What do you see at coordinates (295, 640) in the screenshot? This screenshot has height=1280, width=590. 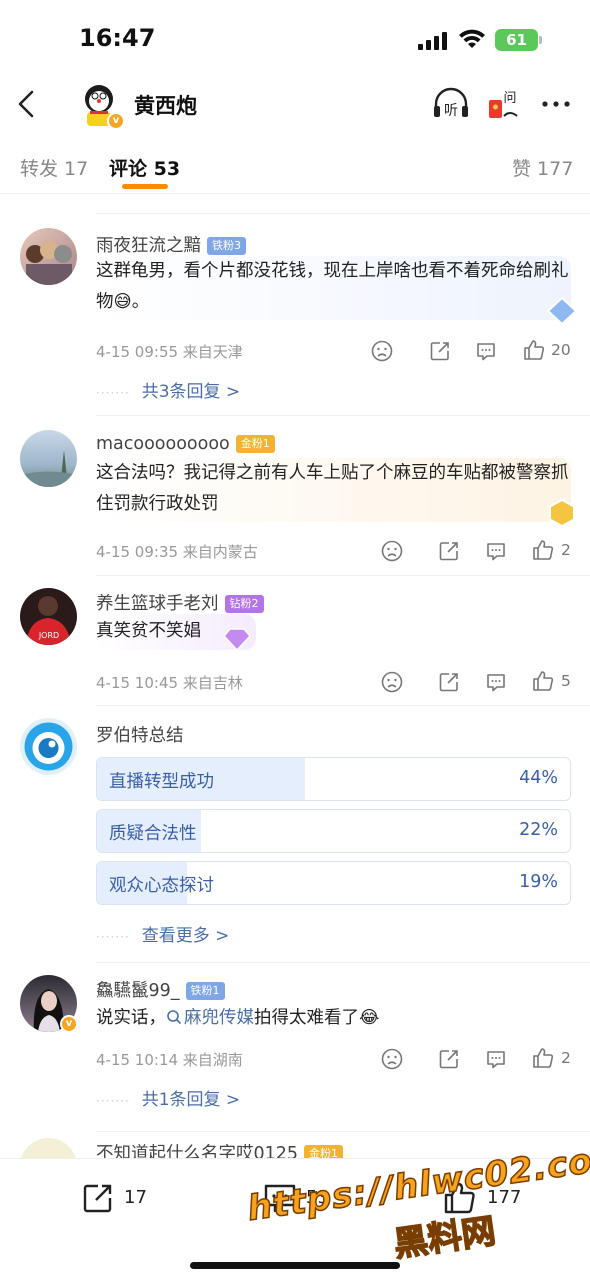 I see `comment-item: JORD 养生篮球手老刘 钻粉2 真笑贫不笑娼 4-15 10:45 来自吉林 5` at bounding box center [295, 640].